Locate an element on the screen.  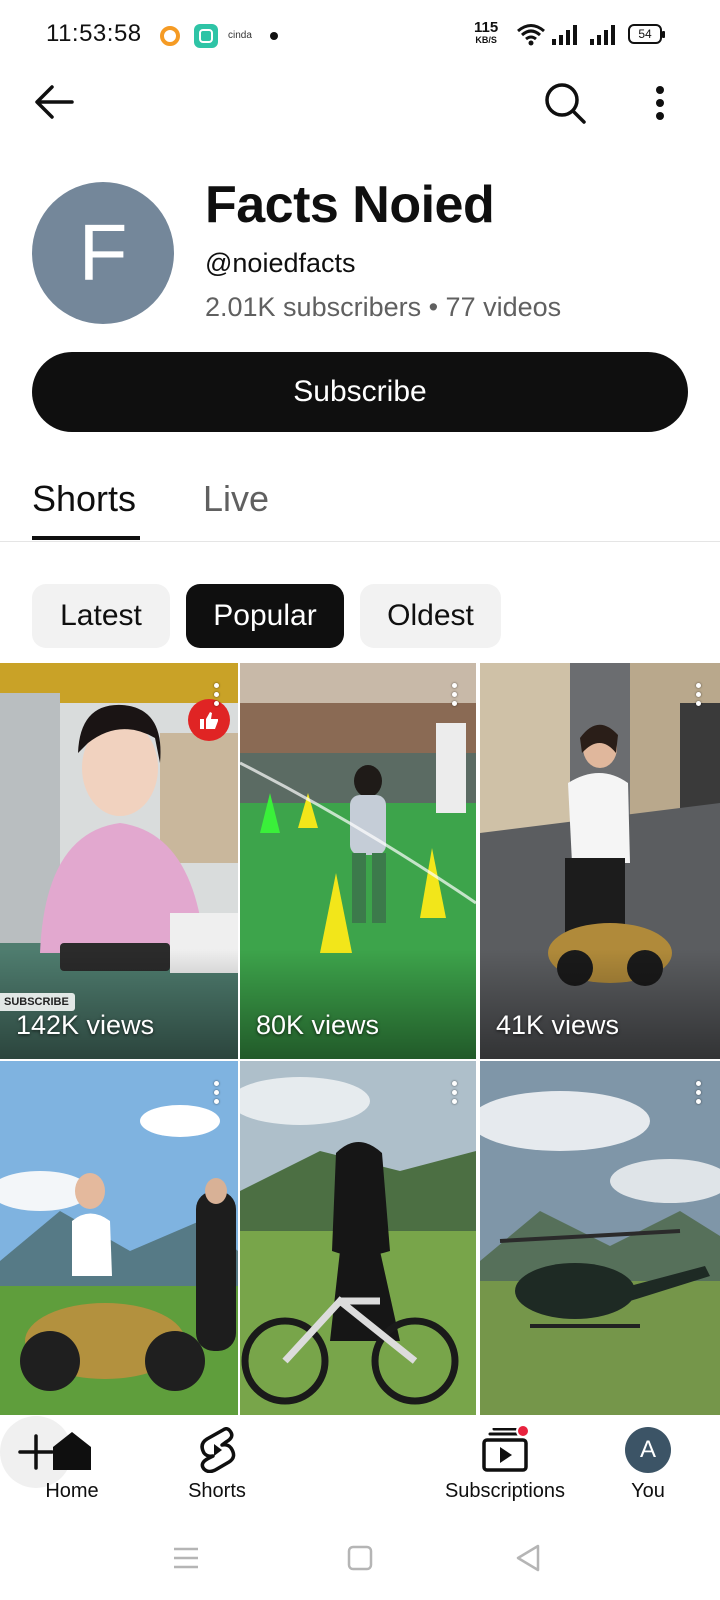
nav-you: A You is located at coordinates (648, 1467).